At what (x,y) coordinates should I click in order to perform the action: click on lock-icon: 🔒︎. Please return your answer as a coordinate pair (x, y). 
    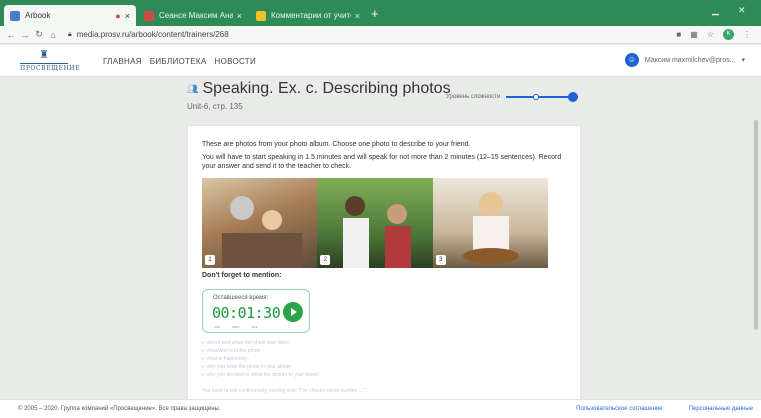
    Looking at the image, I should click on (70, 34).